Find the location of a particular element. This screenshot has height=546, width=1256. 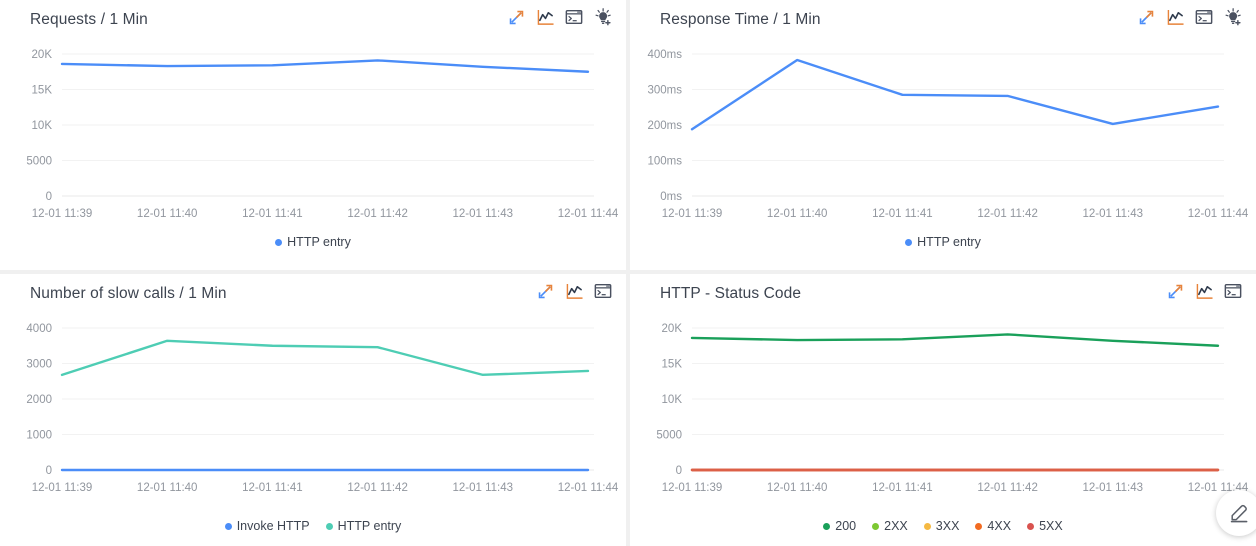

legend-item: 2XX is located at coordinates (890, 526).